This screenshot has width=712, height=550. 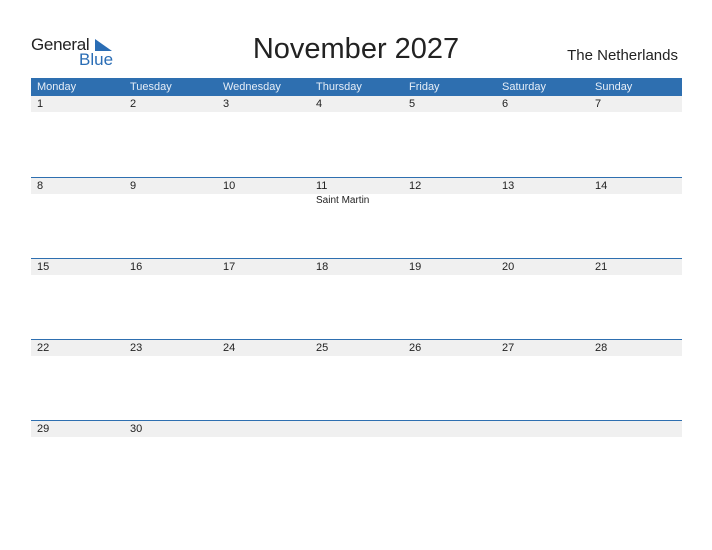 What do you see at coordinates (343, 200) in the screenshot?
I see `holiday-event: Saint Martin` at bounding box center [343, 200].